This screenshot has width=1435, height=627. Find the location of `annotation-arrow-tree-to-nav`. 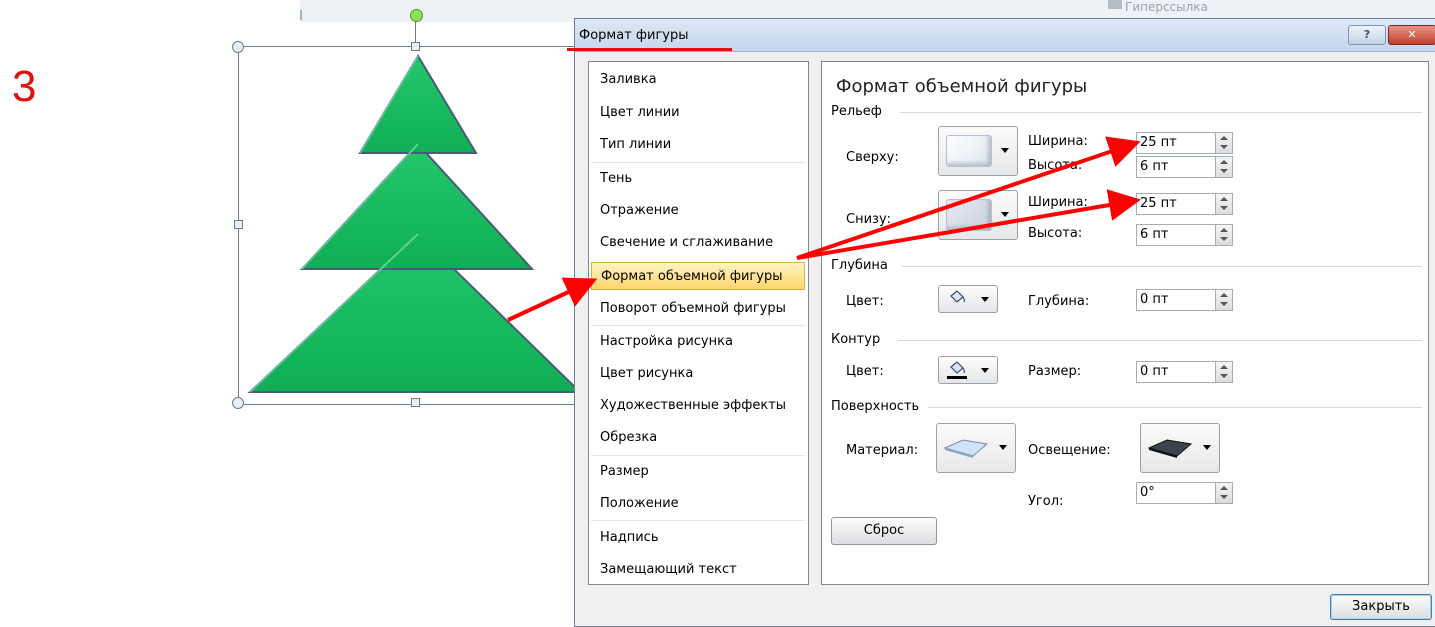

annotation-arrow-tree-to-nav is located at coordinates (552, 299).